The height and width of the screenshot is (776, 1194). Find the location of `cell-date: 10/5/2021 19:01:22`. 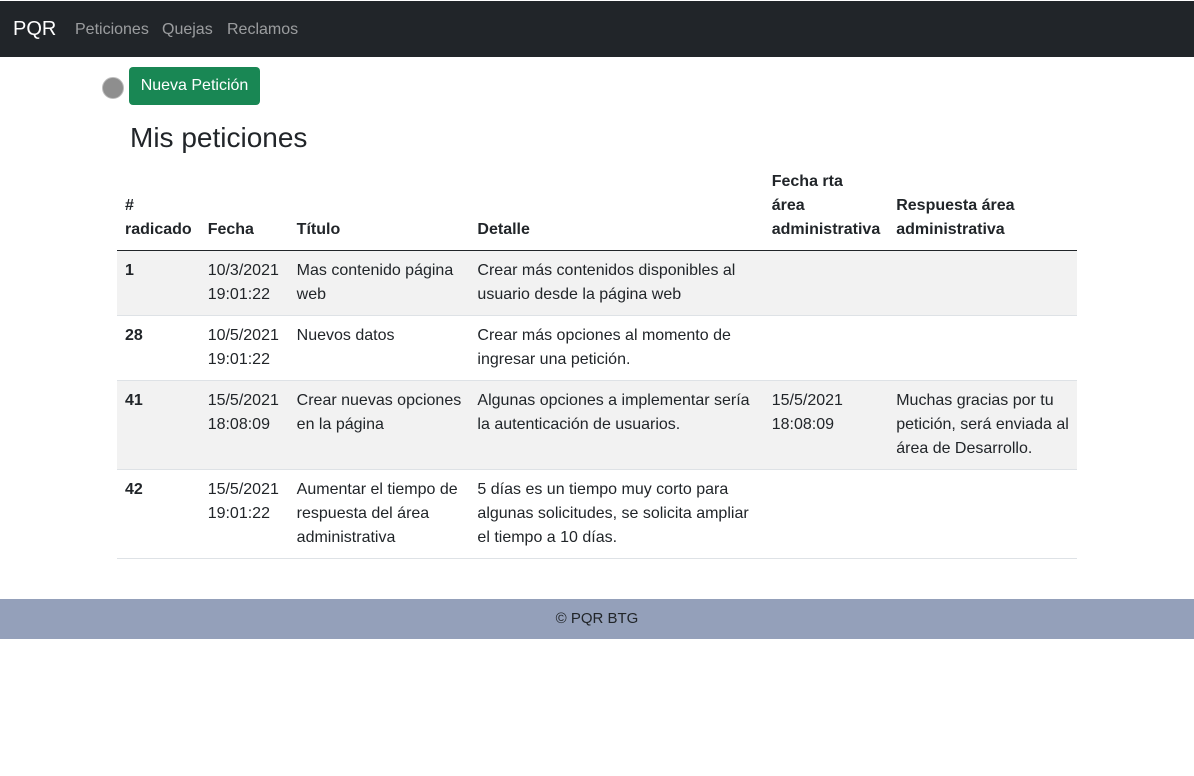

cell-date: 10/5/2021 19:01:22 is located at coordinates (244, 348).